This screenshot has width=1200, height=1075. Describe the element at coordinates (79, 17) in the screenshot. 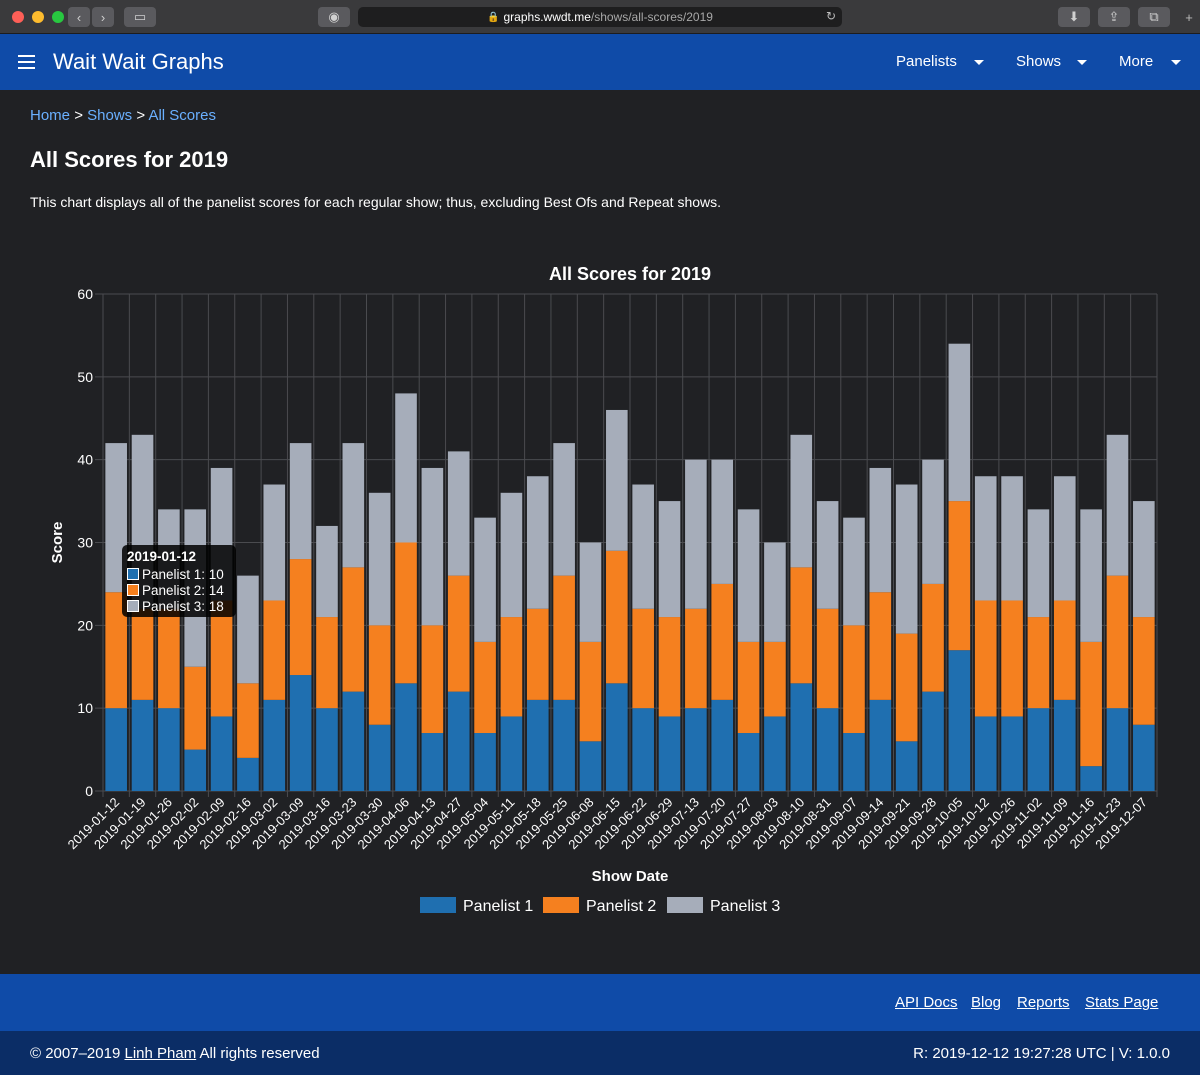

I see `back-icon: ‹` at that location.